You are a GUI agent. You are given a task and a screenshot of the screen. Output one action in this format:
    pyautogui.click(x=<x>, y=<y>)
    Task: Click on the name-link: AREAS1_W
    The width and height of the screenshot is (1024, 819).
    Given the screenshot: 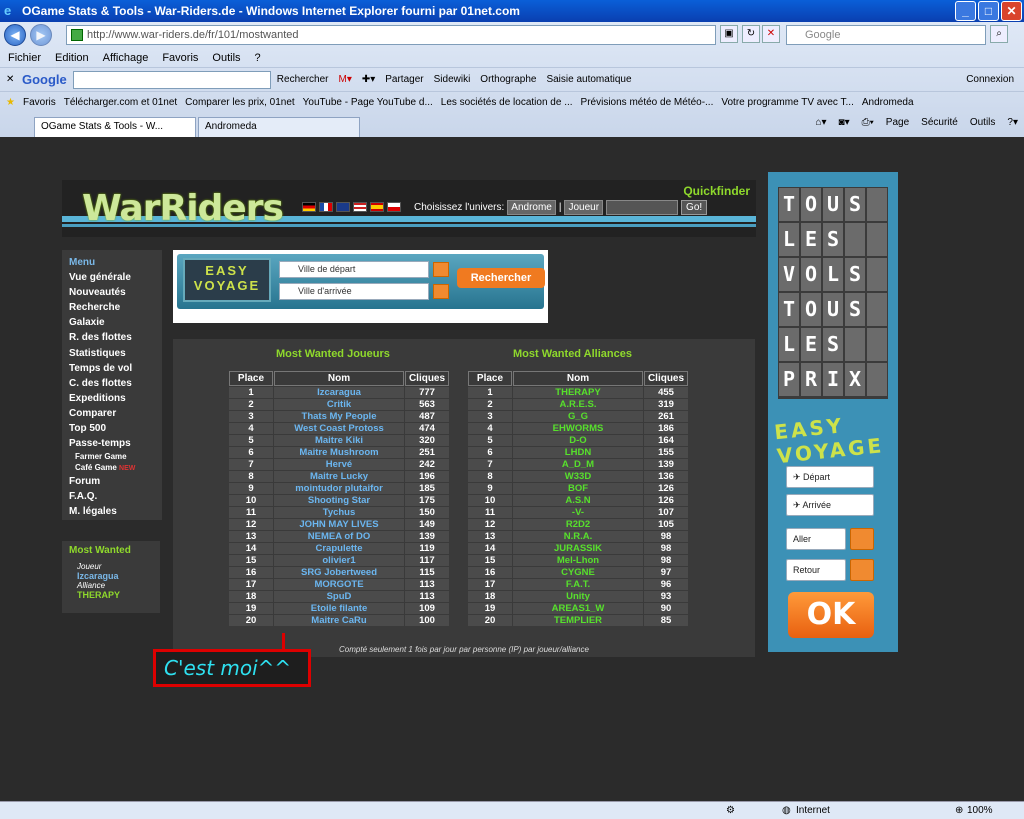 What is the action you would take?
    pyautogui.click(x=578, y=608)
    